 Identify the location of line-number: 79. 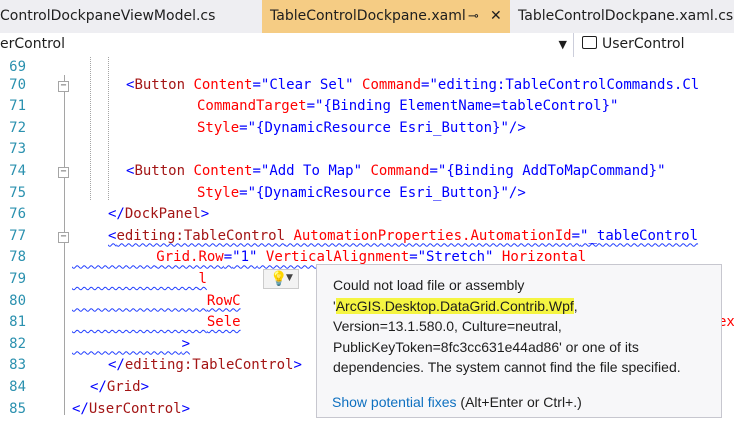
(17, 278).